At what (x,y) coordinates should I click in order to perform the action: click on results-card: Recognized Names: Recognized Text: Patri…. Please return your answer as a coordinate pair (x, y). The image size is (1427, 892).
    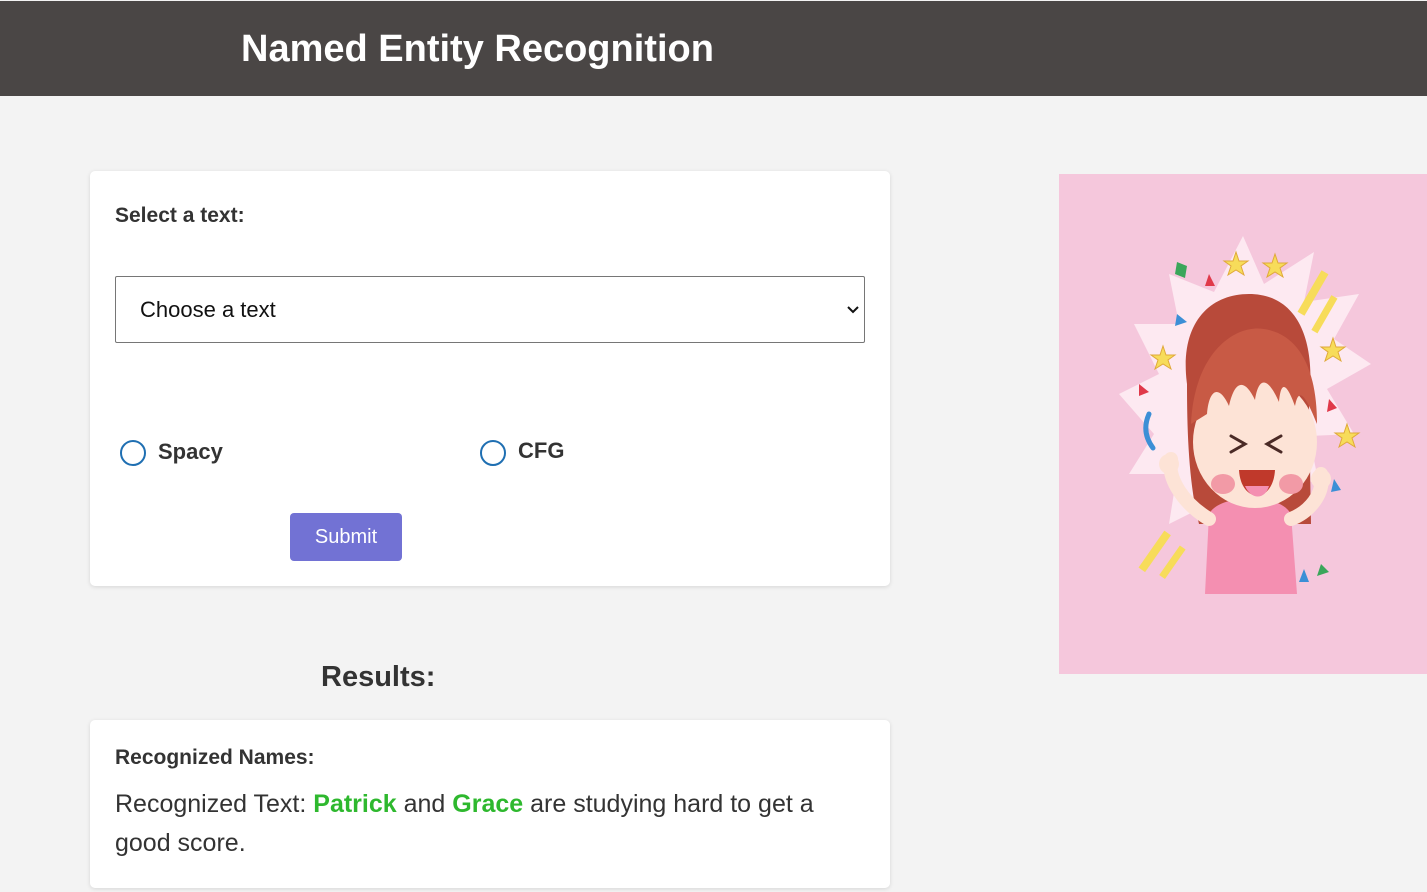
    Looking at the image, I should click on (490, 804).